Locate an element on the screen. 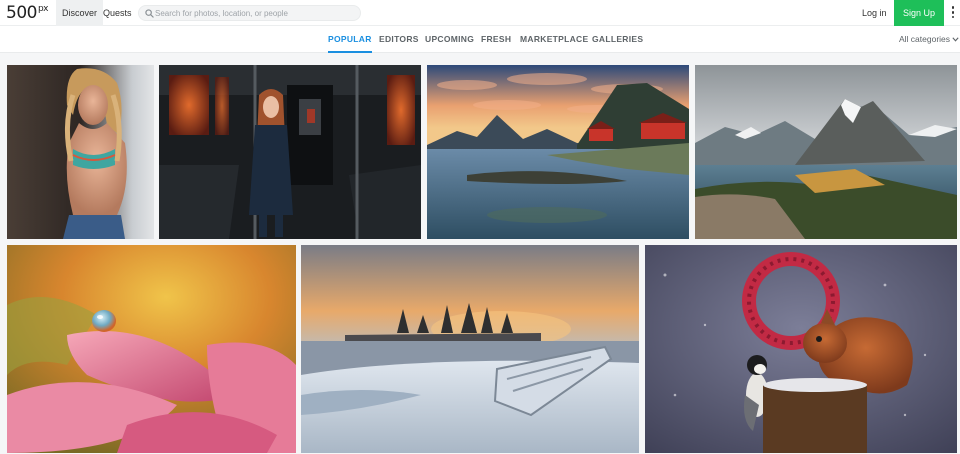  nav-quests: Quests is located at coordinates (117, 13).